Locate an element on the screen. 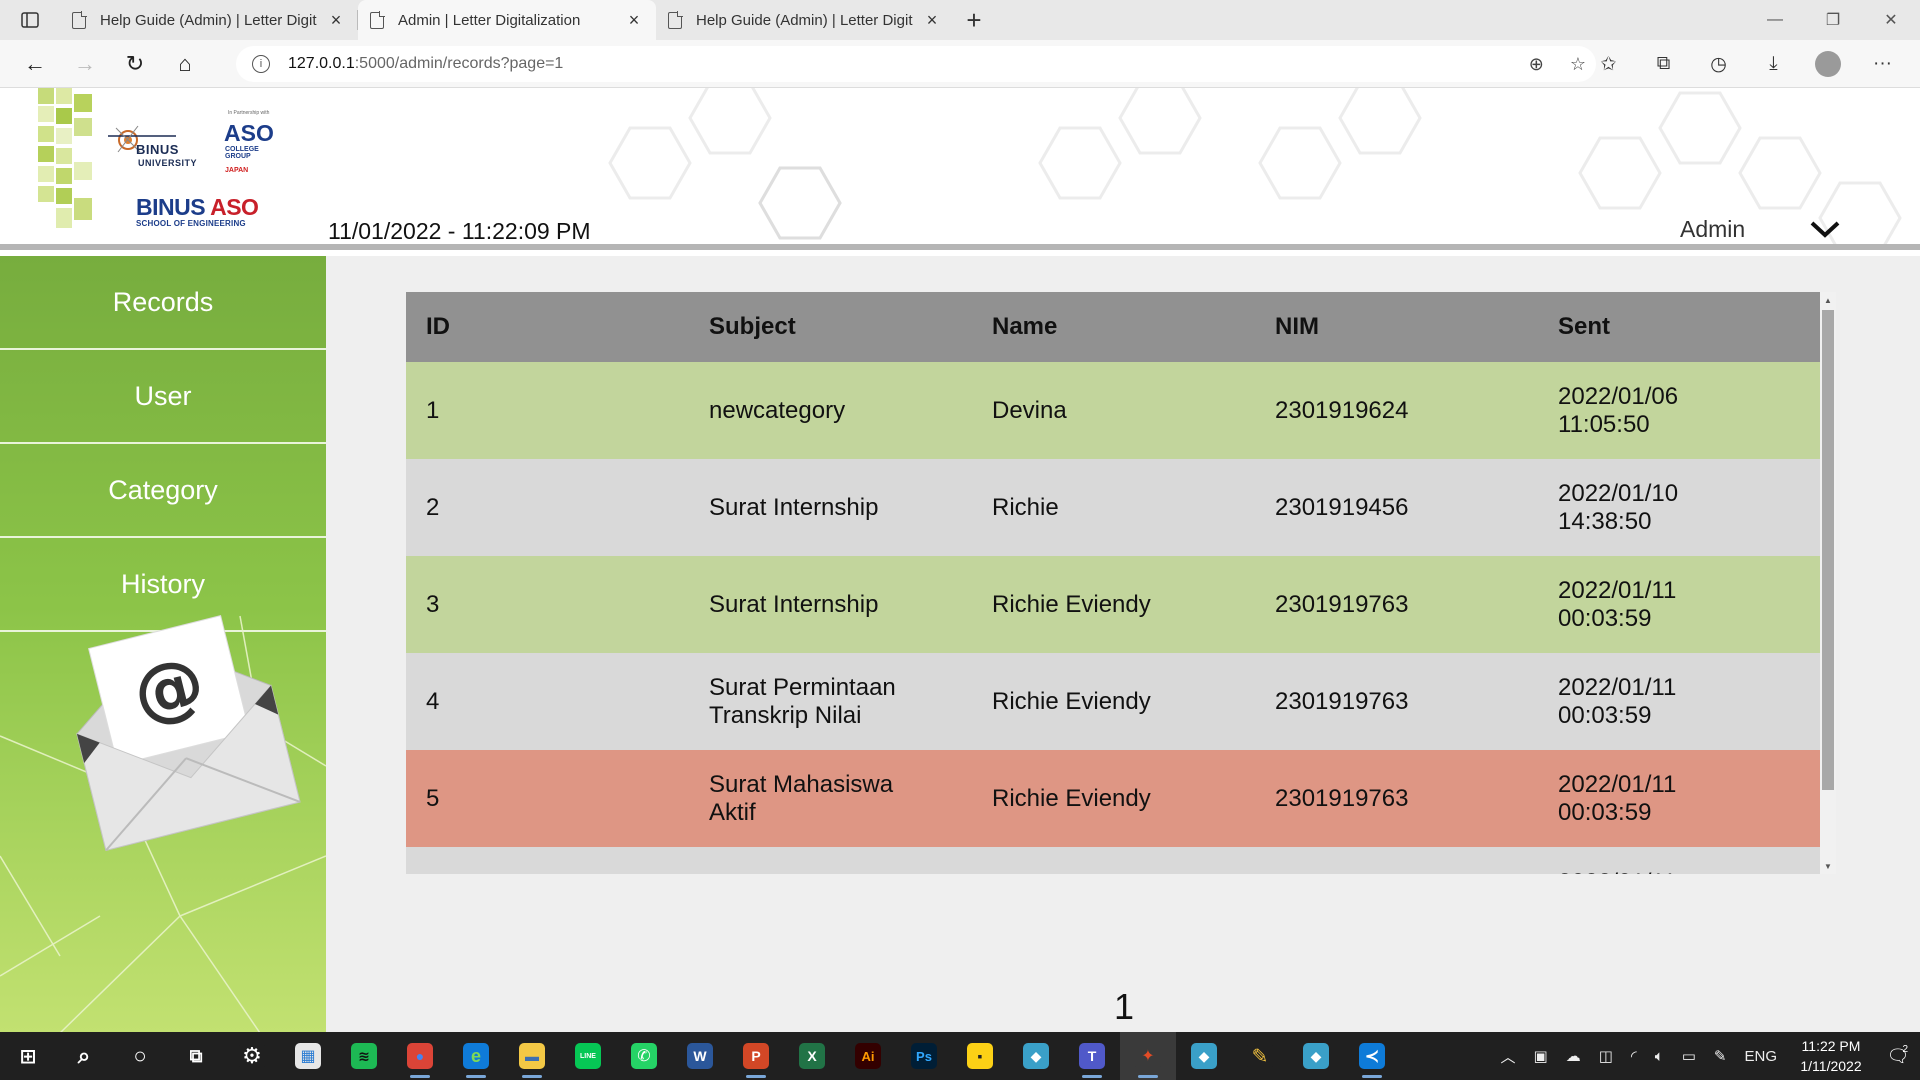 The image size is (1920, 1080). taskbar-line-icon: LINE is located at coordinates (588, 1056).